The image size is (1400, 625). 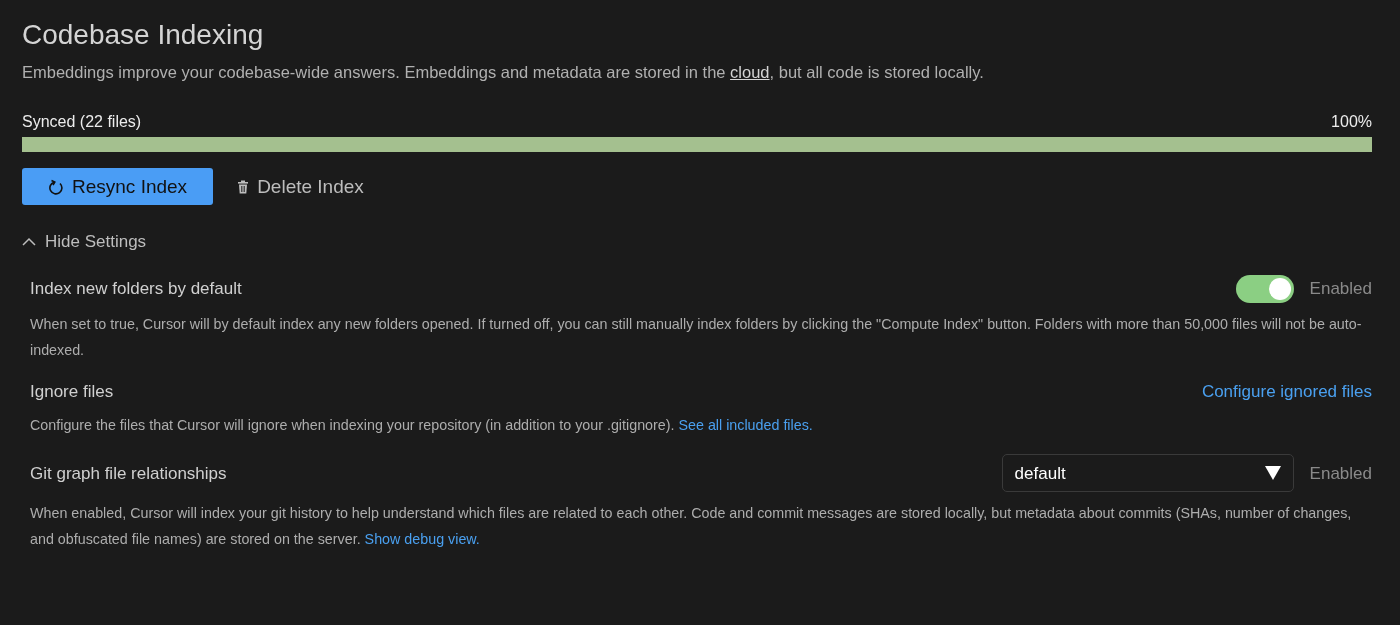 What do you see at coordinates (1286, 391) in the screenshot?
I see `configure-link: Configure ignored files` at bounding box center [1286, 391].